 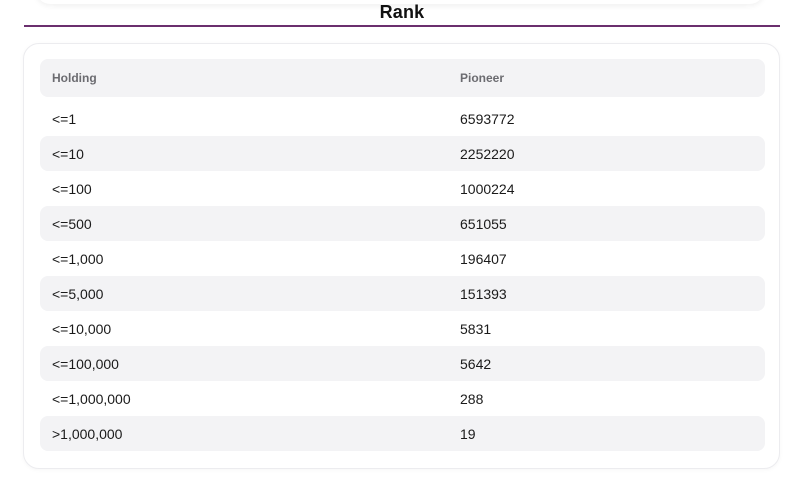 I want to click on holding-cell: <=5,000, so click(x=78, y=293).